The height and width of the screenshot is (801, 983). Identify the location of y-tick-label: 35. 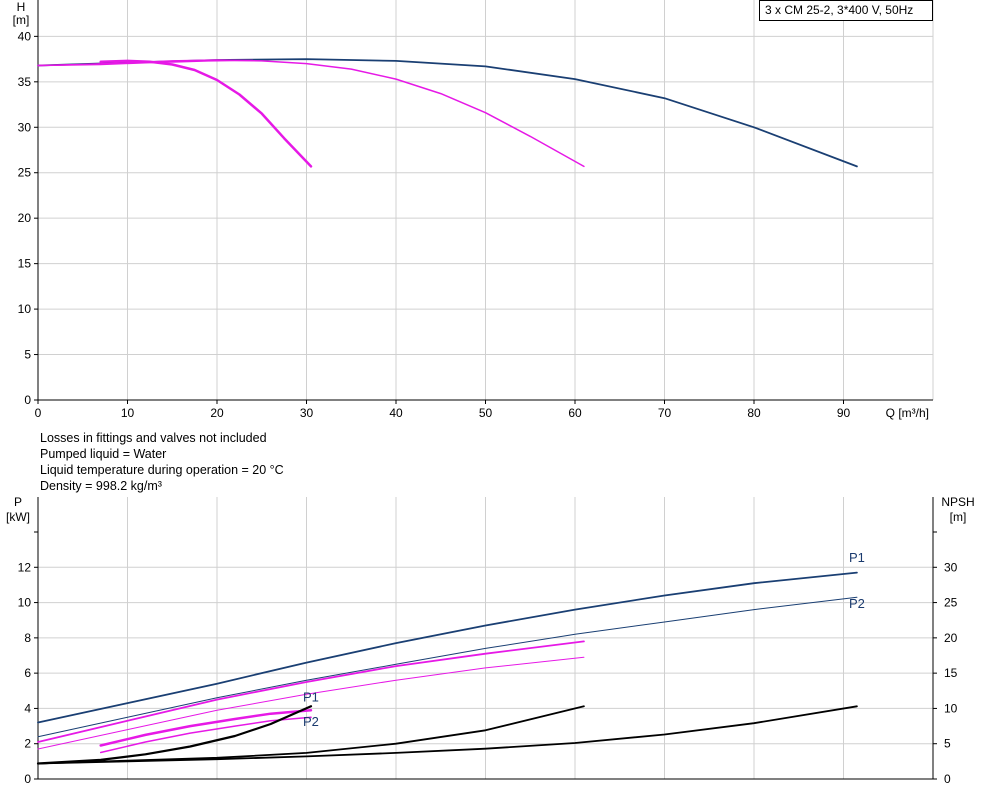
(25, 82).